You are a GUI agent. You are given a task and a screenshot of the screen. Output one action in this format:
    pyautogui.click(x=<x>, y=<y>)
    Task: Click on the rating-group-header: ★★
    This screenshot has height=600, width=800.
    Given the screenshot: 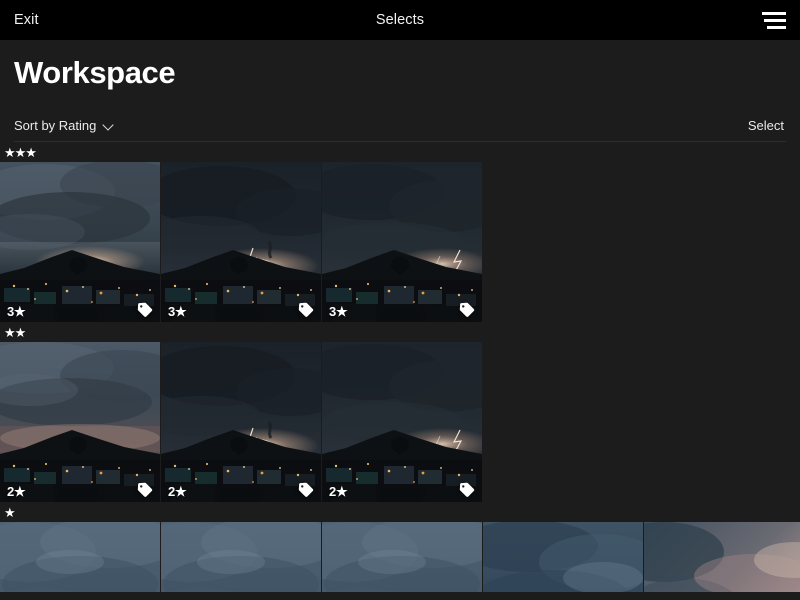 What is the action you would take?
    pyautogui.click(x=400, y=332)
    